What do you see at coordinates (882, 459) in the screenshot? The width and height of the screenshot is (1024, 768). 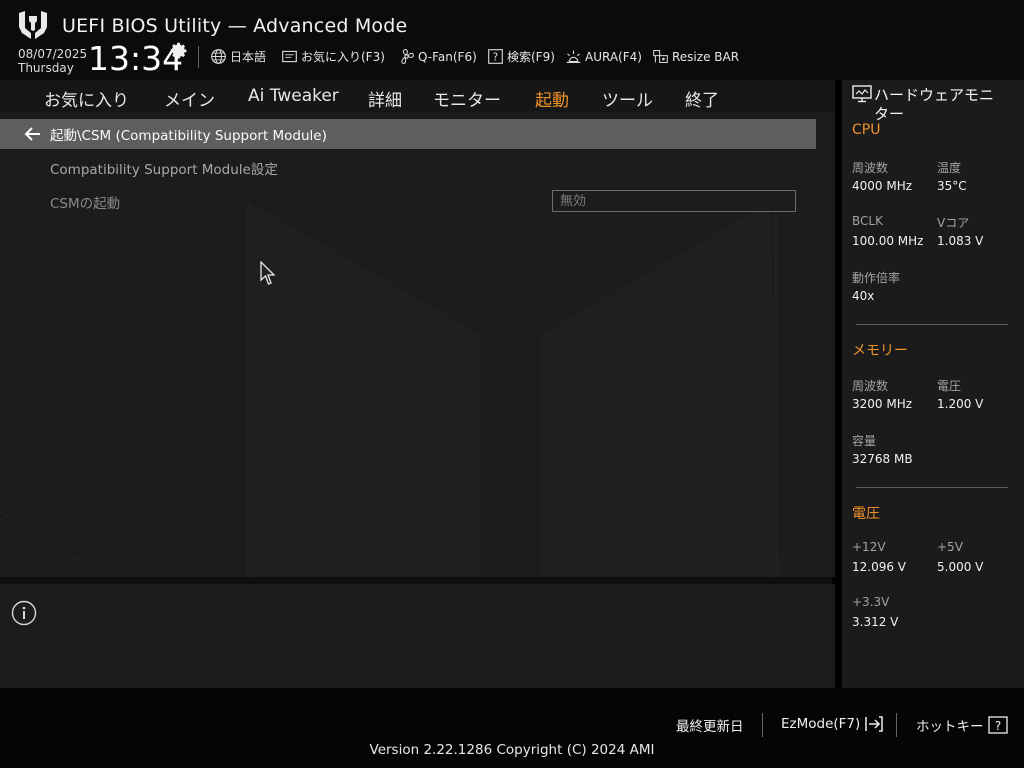 I see `mem-capacity-value: 32768 MB` at bounding box center [882, 459].